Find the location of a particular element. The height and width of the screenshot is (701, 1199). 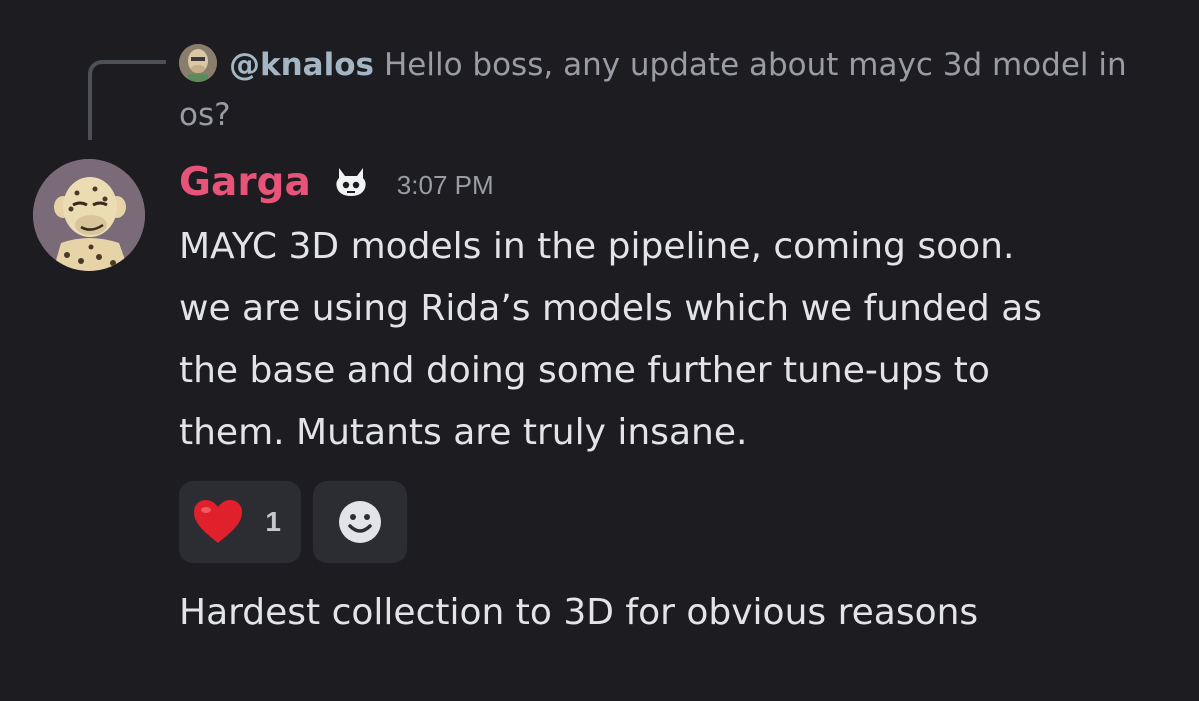

message-header: Garga 3:07 PM is located at coordinates (336, 182).